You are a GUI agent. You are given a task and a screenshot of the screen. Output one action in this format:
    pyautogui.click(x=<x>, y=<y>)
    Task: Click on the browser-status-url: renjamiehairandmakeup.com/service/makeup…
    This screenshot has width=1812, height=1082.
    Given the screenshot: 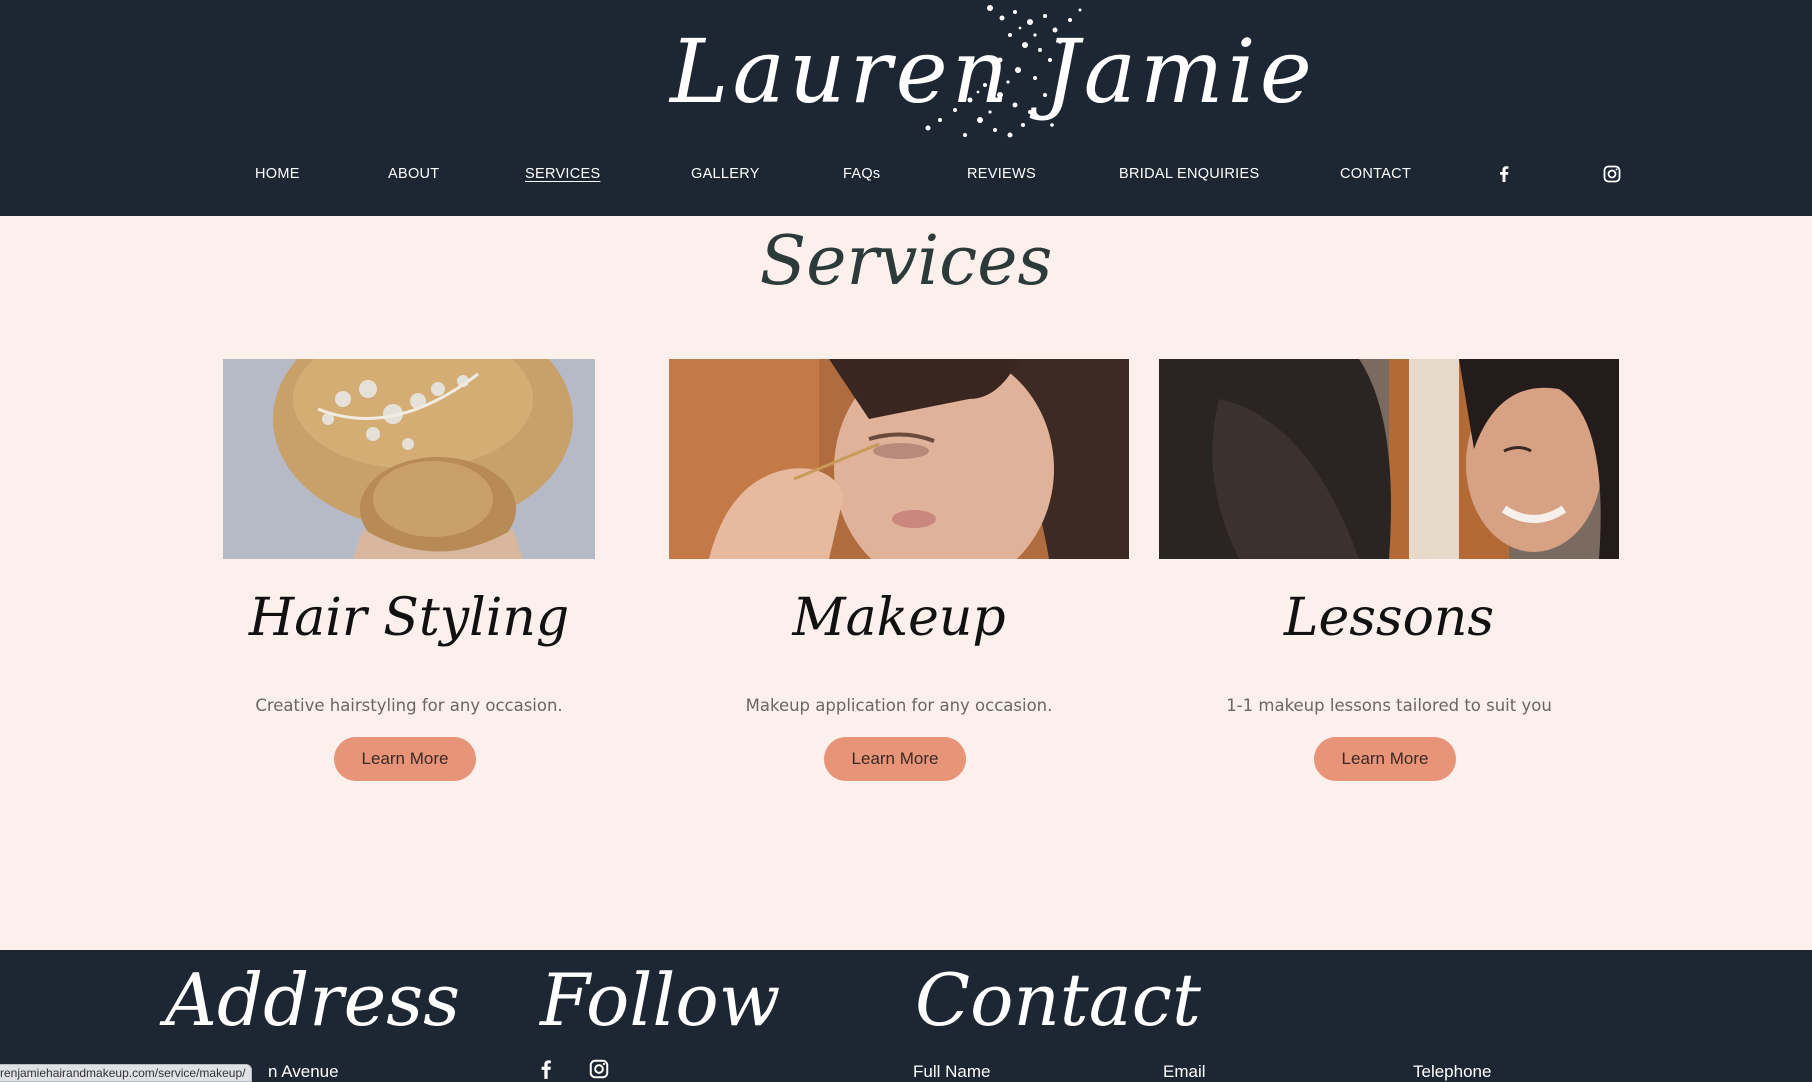 What is the action you would take?
    pyautogui.click(x=126, y=1073)
    